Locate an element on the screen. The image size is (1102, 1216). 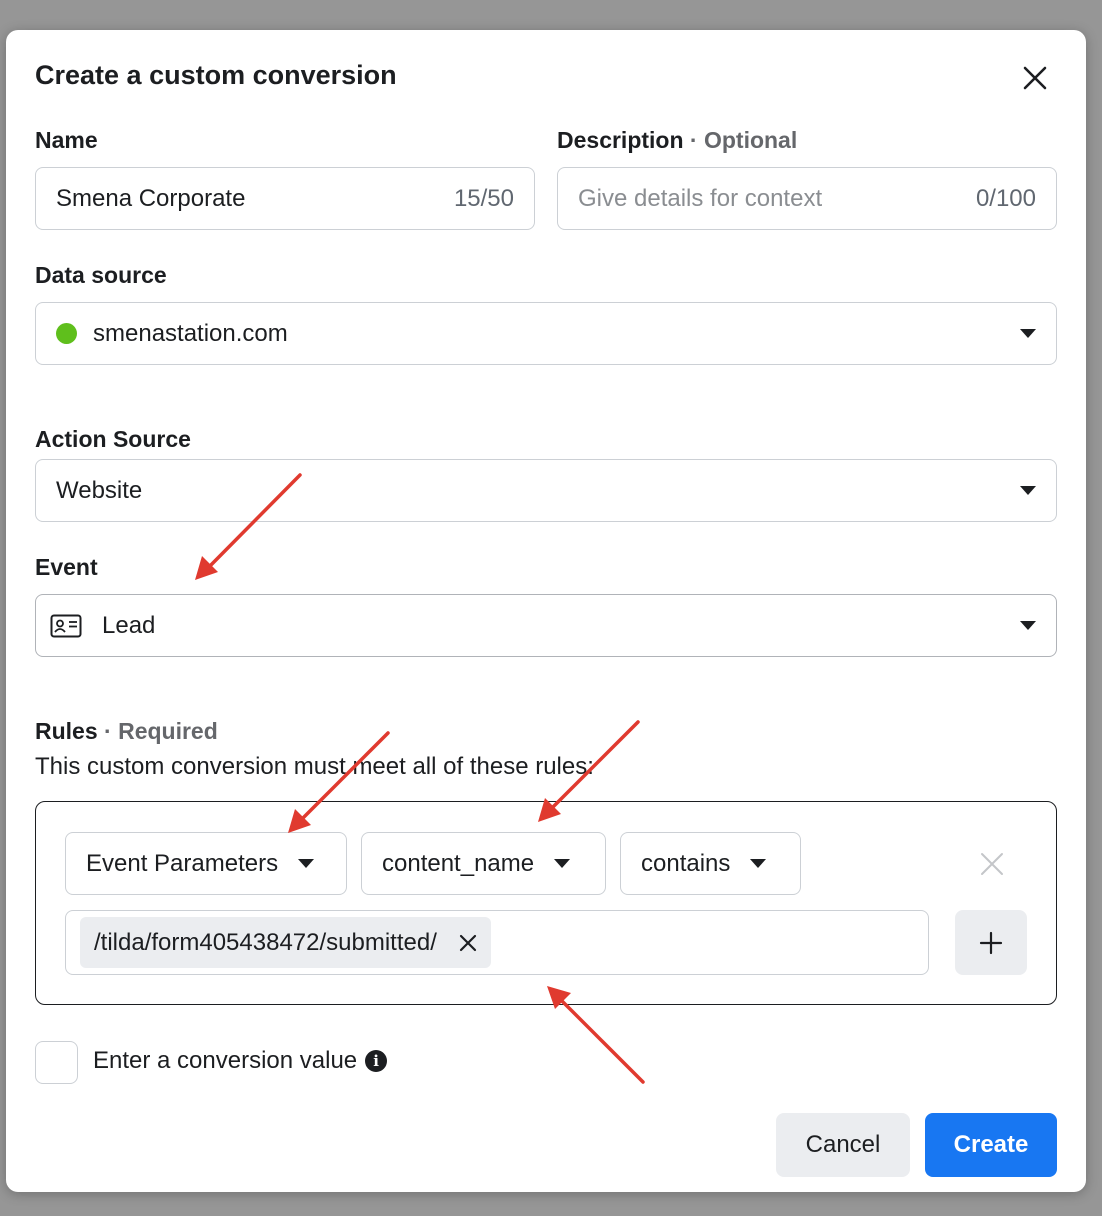
operator-value: contains is located at coordinates (686, 863).